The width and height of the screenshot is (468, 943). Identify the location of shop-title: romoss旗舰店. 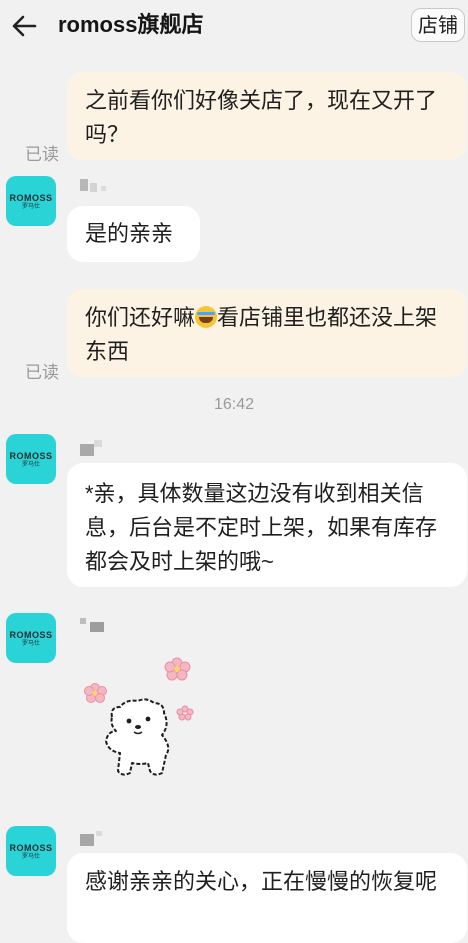
(131, 24).